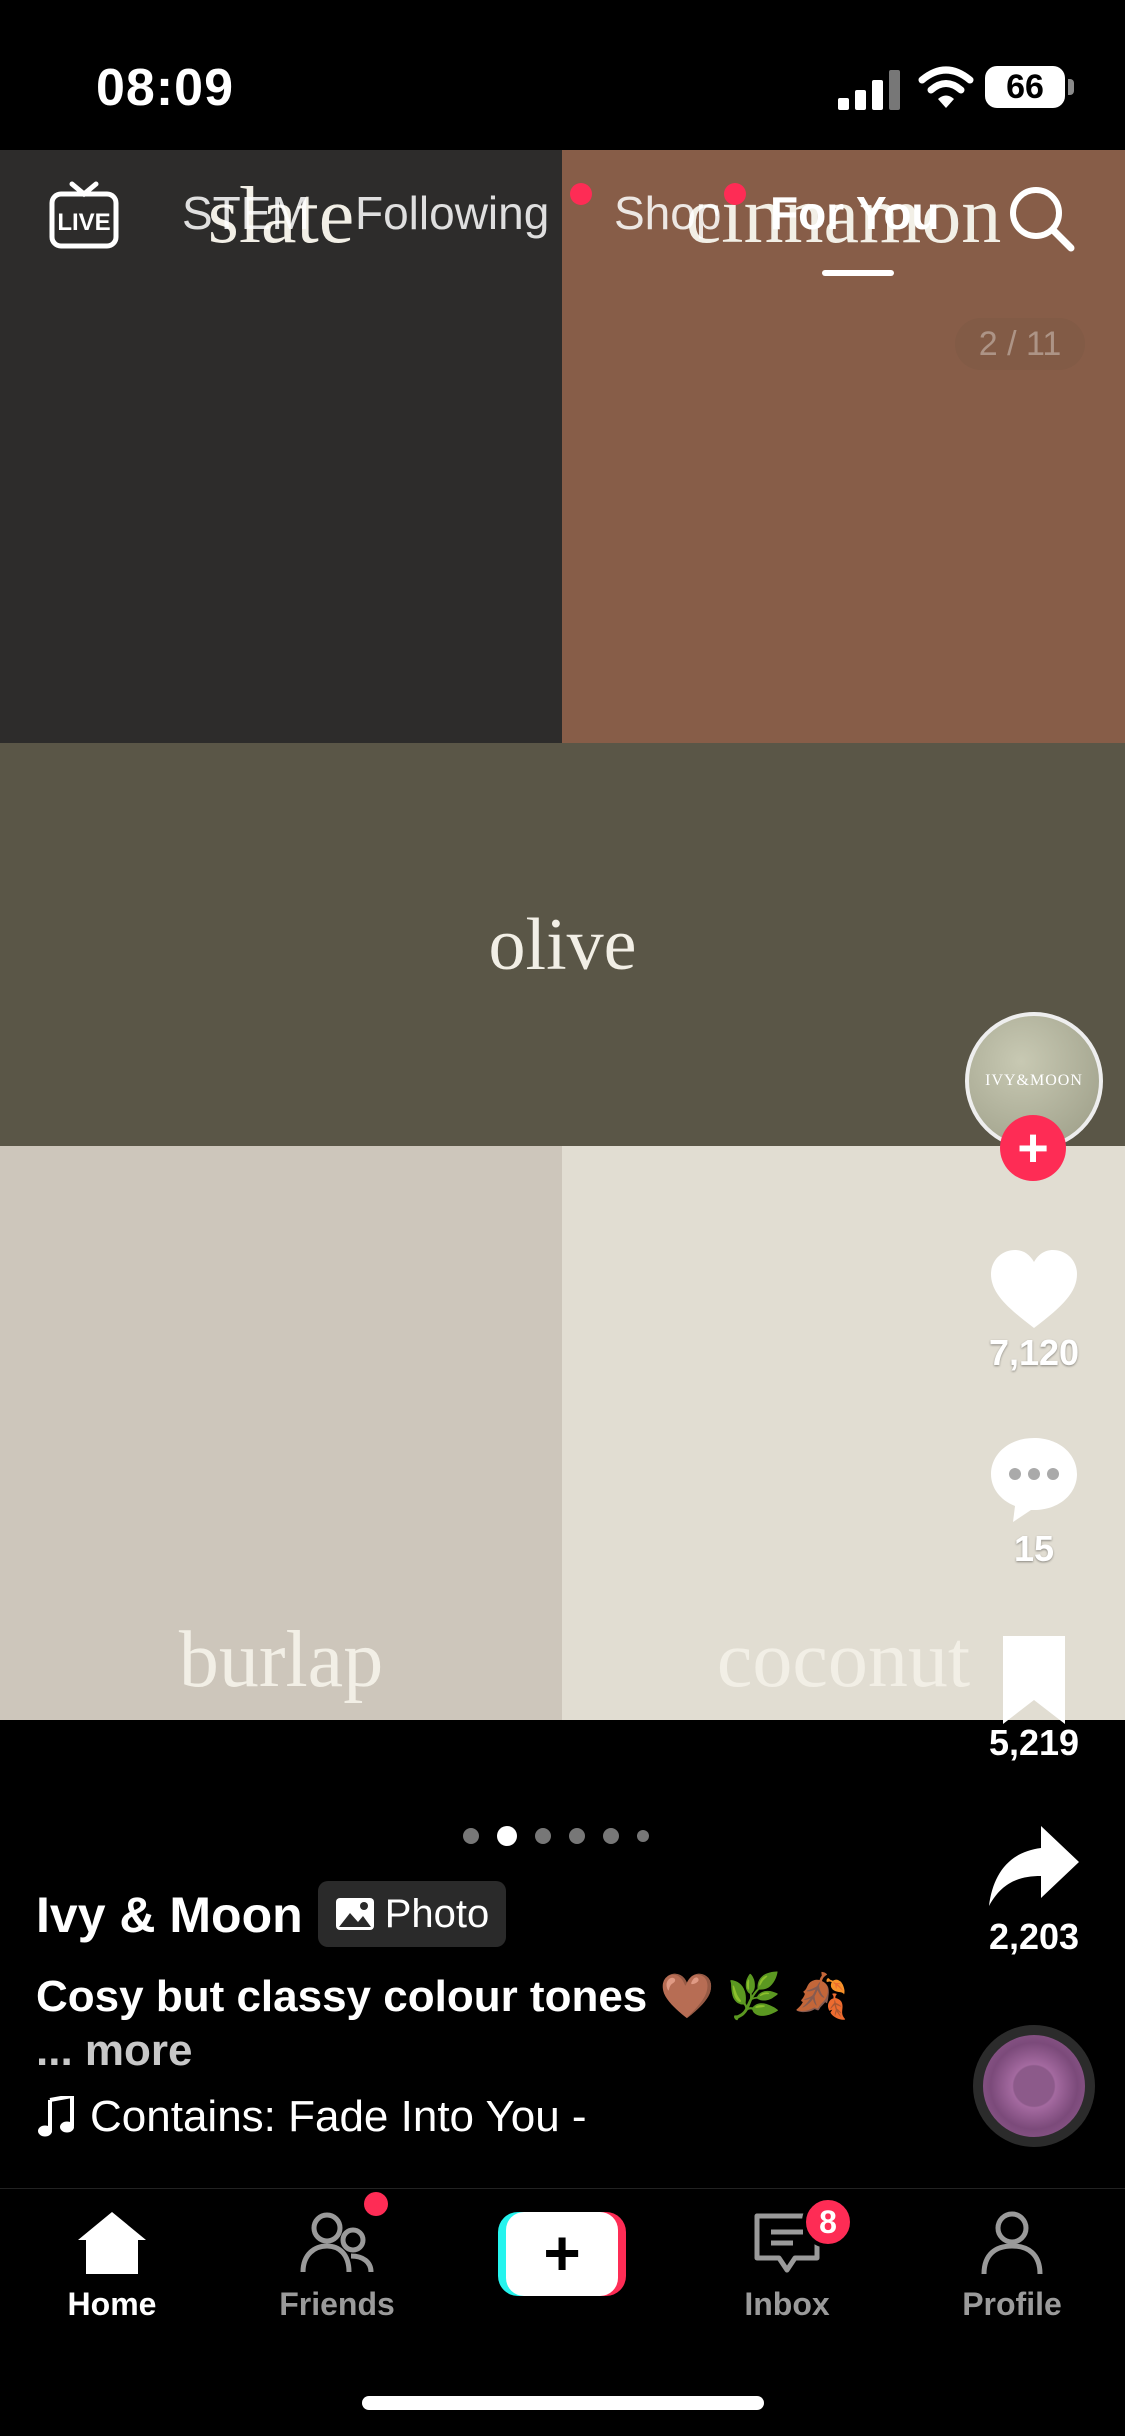 This screenshot has height=2436, width=1125. Describe the element at coordinates (1034, 1289) in the screenshot. I see `heart-icon` at that location.